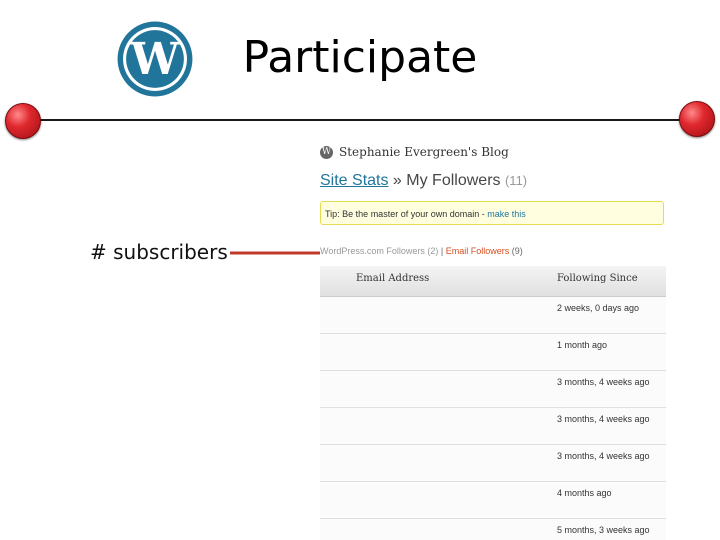 This screenshot has width=720, height=540. Describe the element at coordinates (453, 180) in the screenshot. I see `page-title: My Followers` at that location.